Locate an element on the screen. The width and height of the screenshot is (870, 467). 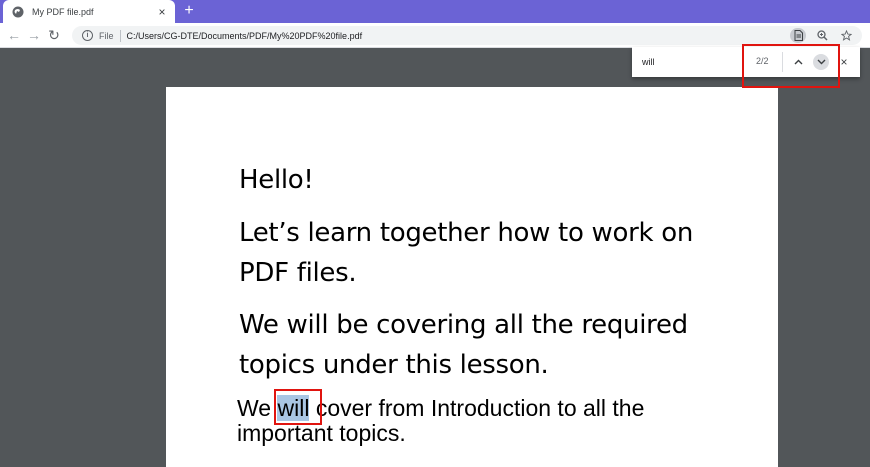
scheme-label: File is located at coordinates (106, 35).